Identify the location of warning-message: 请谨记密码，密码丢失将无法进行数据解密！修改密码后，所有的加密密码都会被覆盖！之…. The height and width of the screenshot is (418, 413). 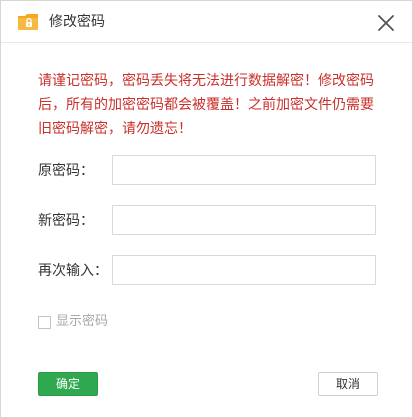
(206, 105).